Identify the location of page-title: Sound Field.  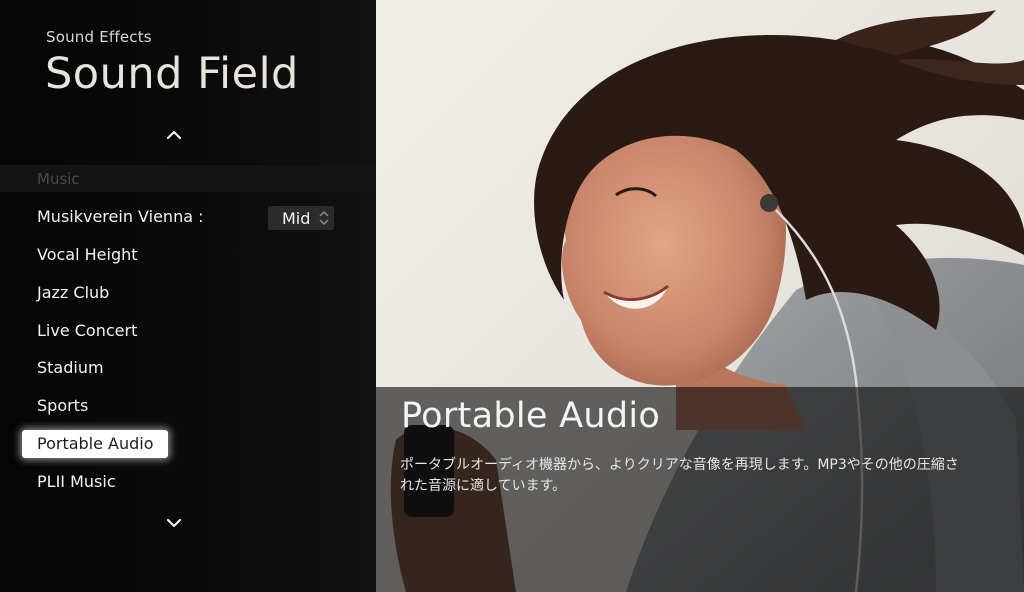
(172, 74).